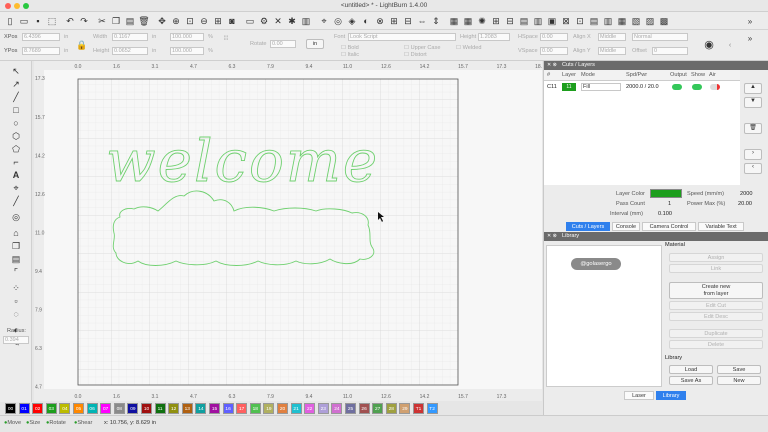 The height and width of the screenshot is (432, 768). Describe the element at coordinates (418, 408) in the screenshot. I see `palette-swatch-t1: T1` at that location.